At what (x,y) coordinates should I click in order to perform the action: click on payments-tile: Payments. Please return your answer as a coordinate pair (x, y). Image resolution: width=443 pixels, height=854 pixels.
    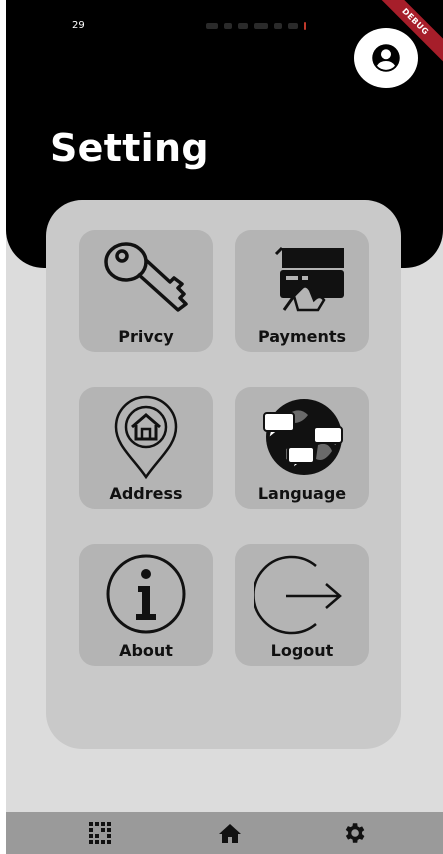
    Looking at the image, I should click on (302, 291).